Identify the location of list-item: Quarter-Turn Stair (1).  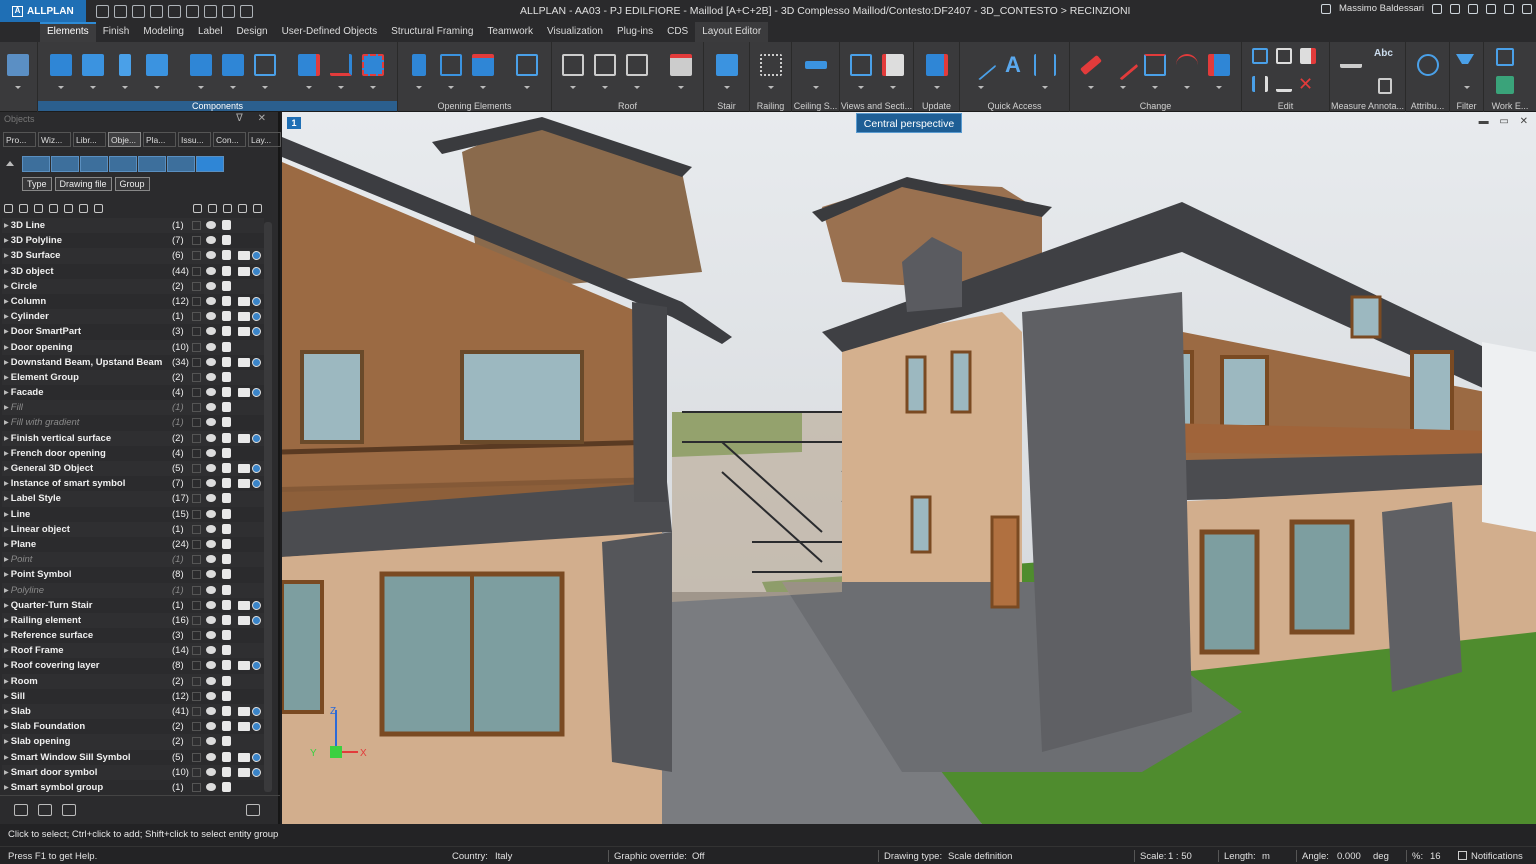
(133, 605).